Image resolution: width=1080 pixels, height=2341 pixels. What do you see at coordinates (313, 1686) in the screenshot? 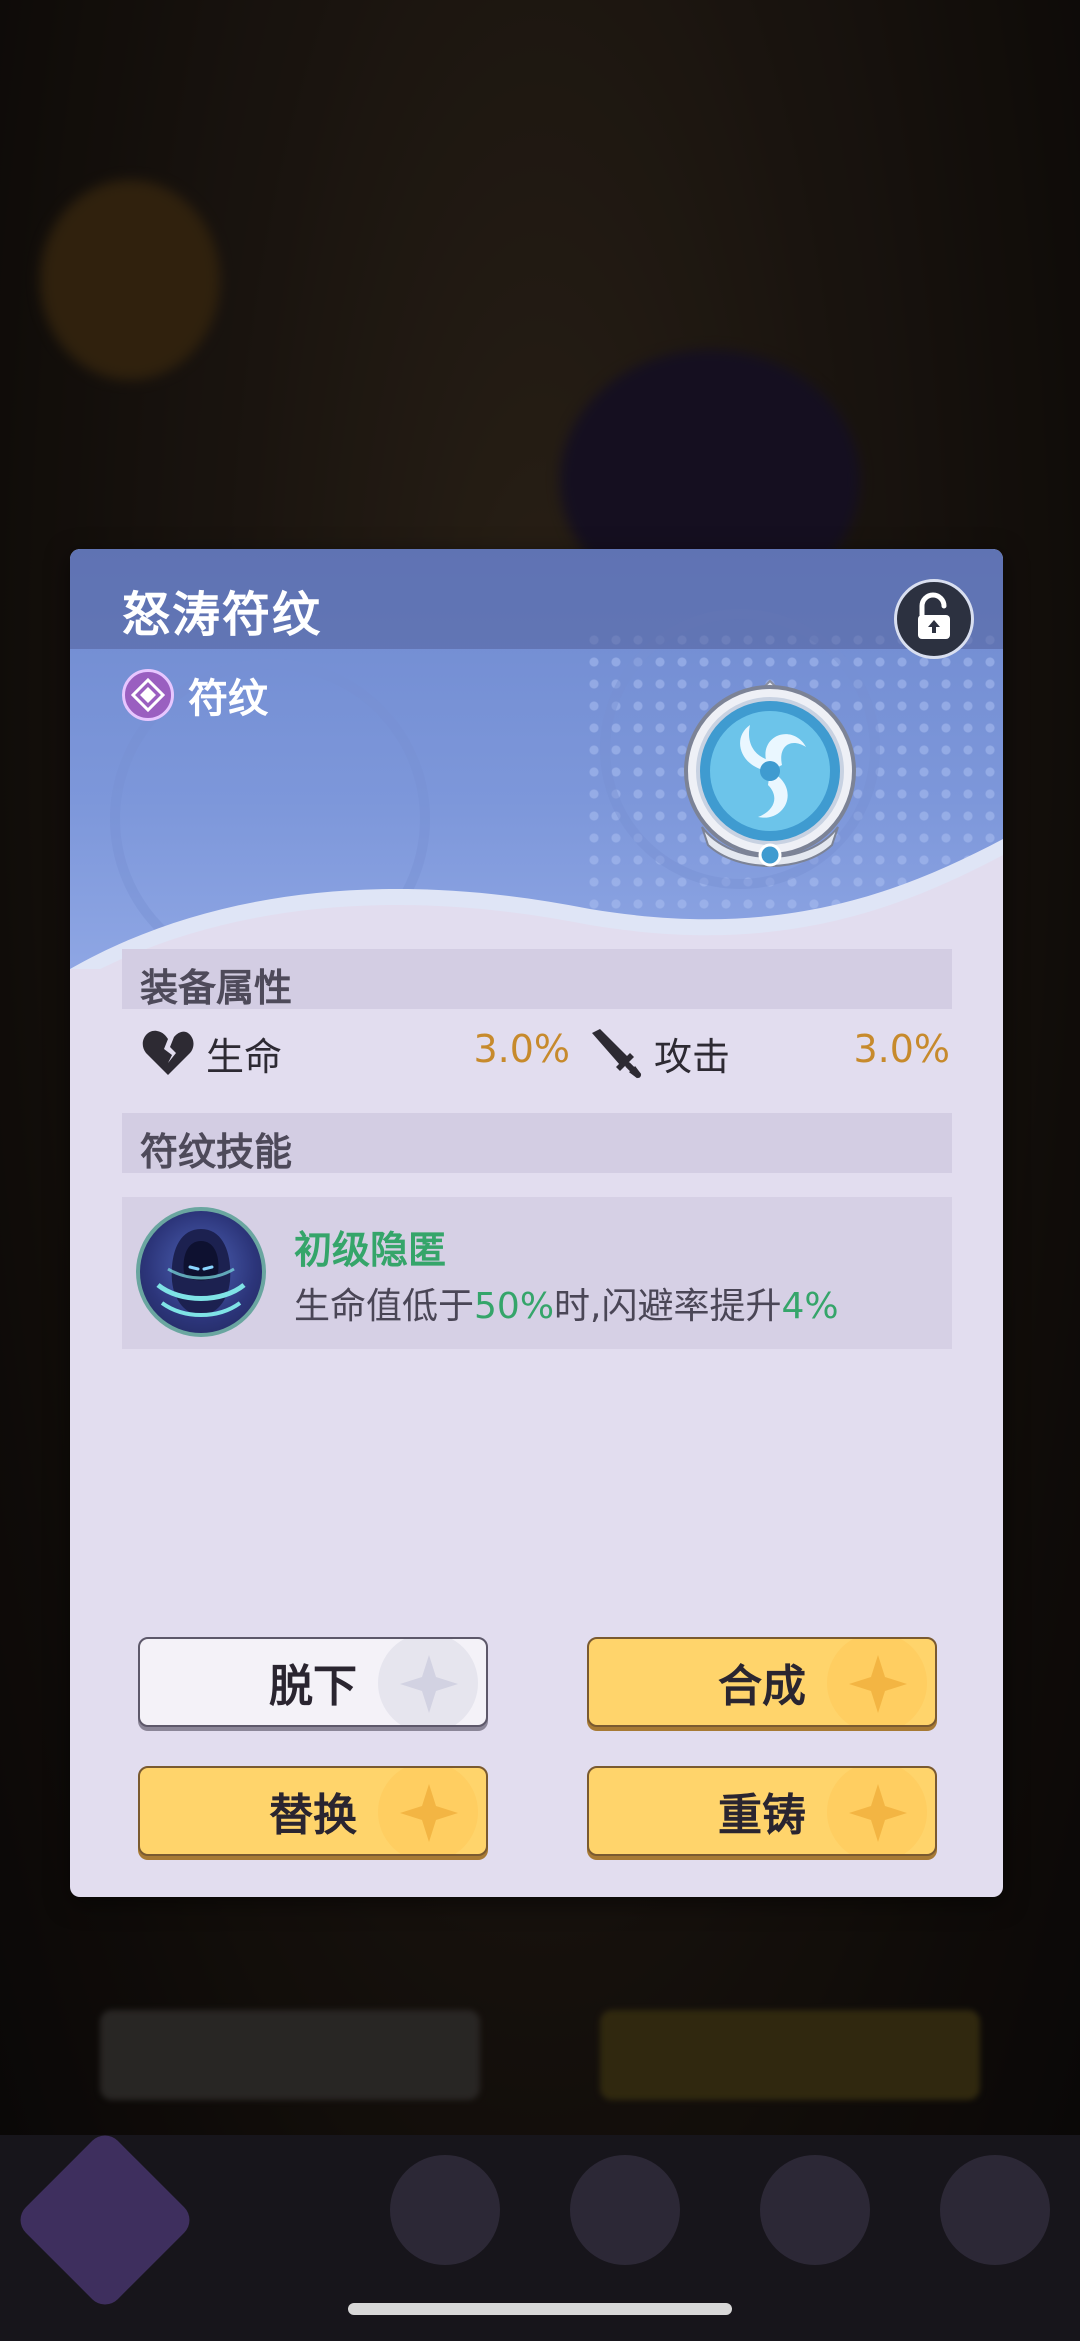
I see `unequip-label: 脱下` at bounding box center [313, 1686].